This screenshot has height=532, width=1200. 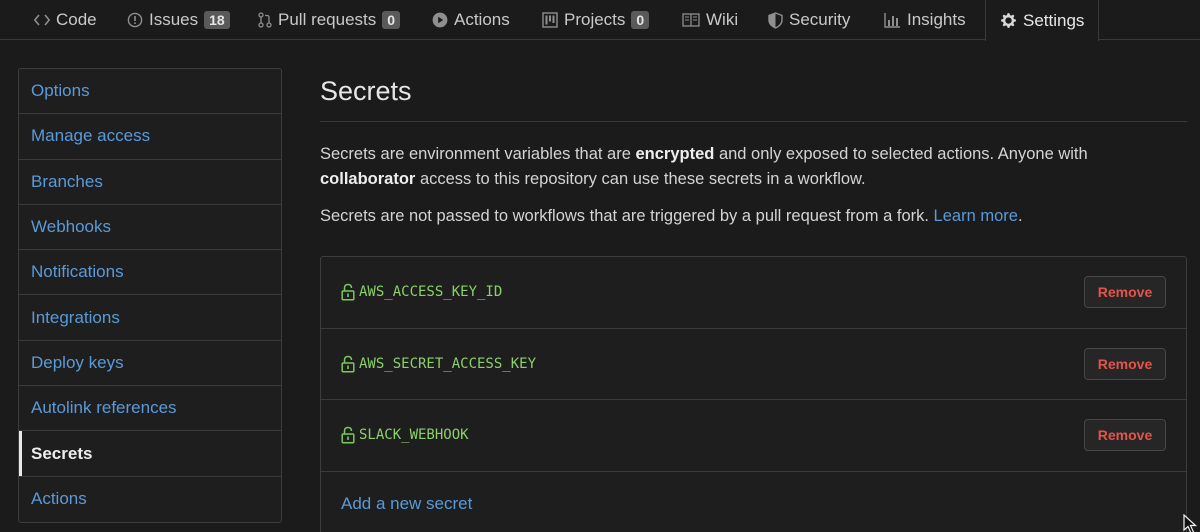 I want to click on sidebar-item-options: Options, so click(x=150, y=92).